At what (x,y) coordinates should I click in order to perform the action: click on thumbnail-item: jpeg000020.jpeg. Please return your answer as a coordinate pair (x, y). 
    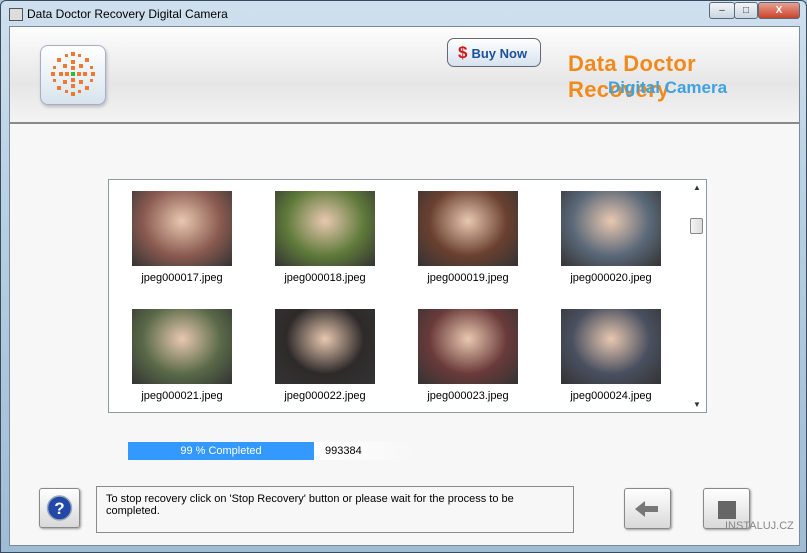
    Looking at the image, I should click on (611, 237).